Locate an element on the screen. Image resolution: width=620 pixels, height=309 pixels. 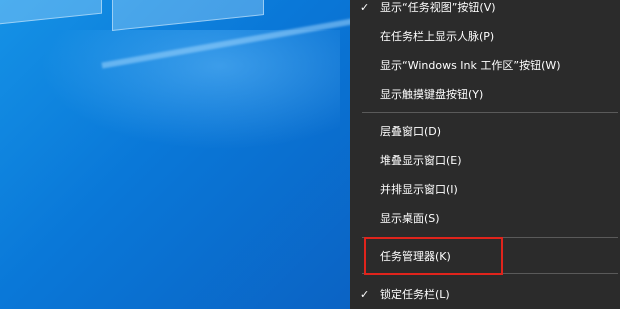
menu-item-label: 堆叠显示窗口(E) is located at coordinates (421, 160).